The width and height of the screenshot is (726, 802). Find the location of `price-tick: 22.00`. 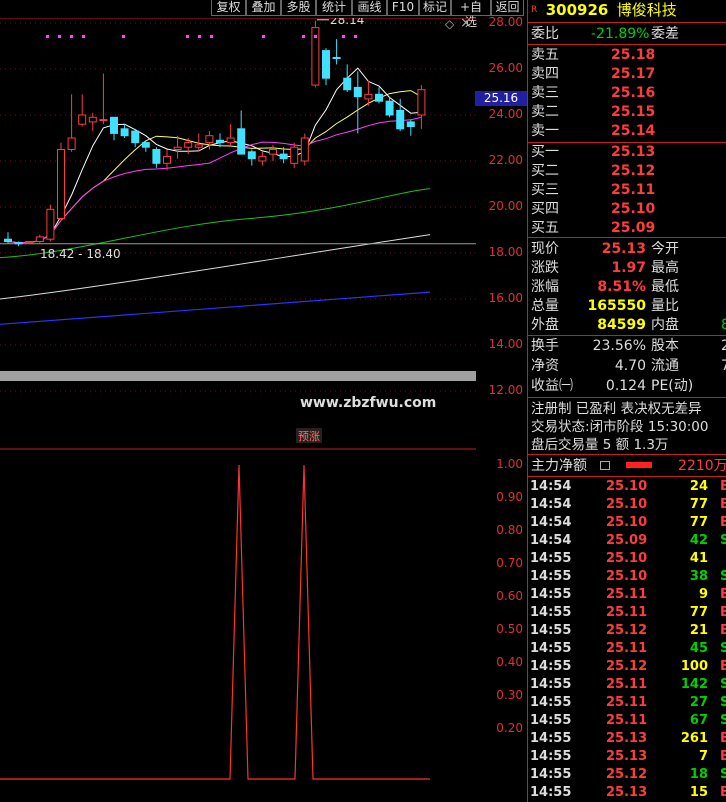

price-tick: 22.00 is located at coordinates (505, 160).